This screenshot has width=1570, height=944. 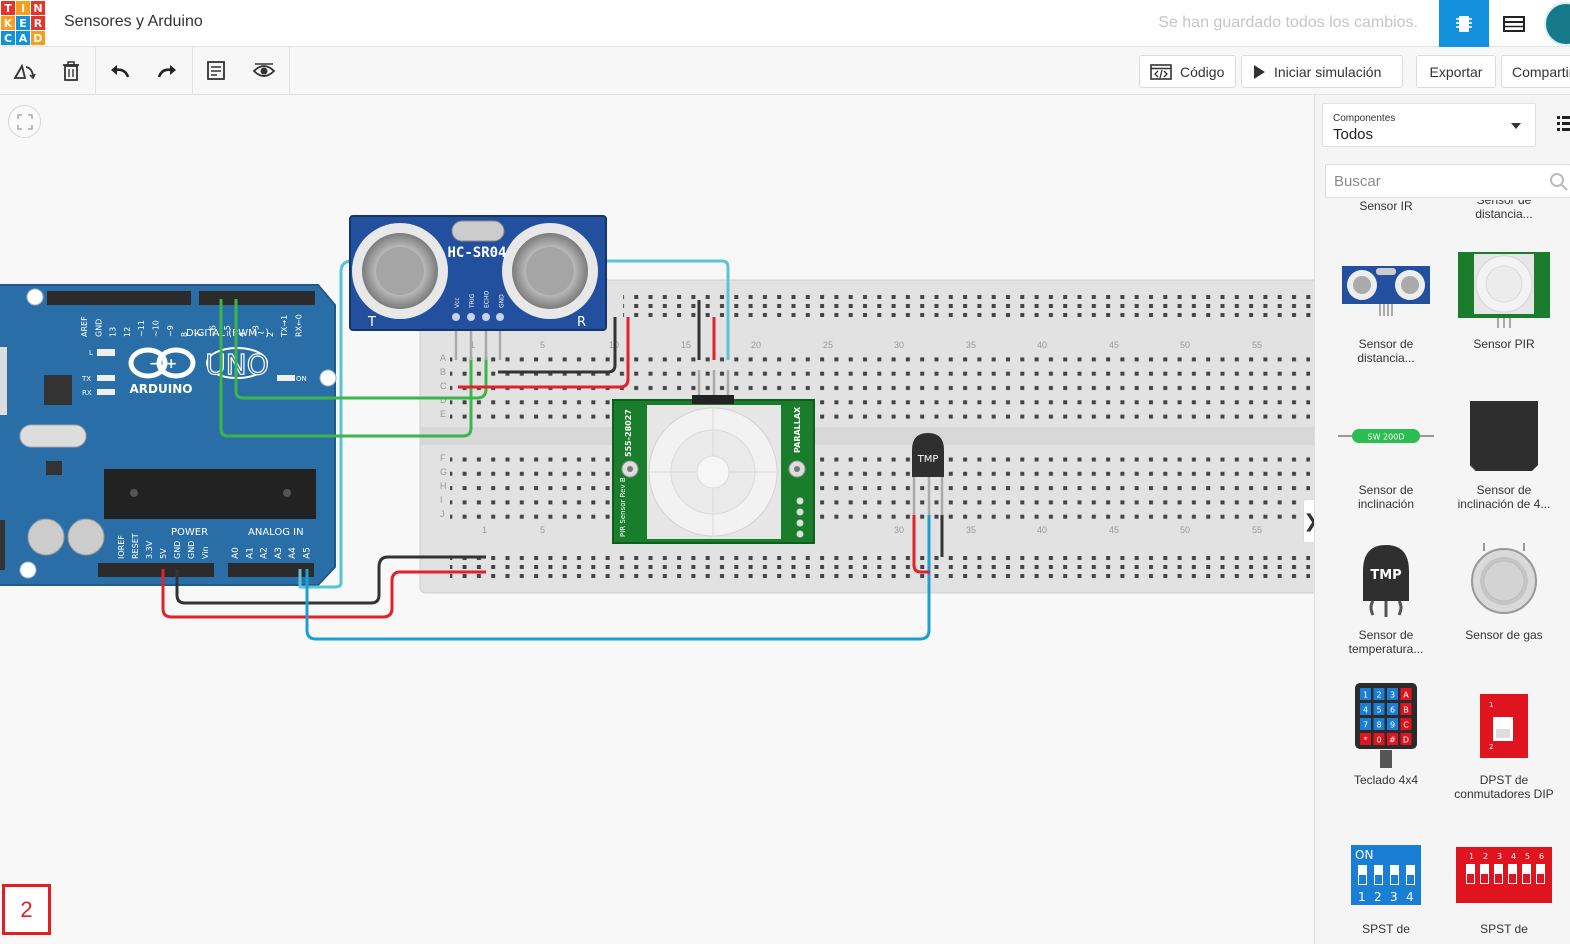 I want to click on component-item: 123456 SPST de, so click(x=1504, y=886).